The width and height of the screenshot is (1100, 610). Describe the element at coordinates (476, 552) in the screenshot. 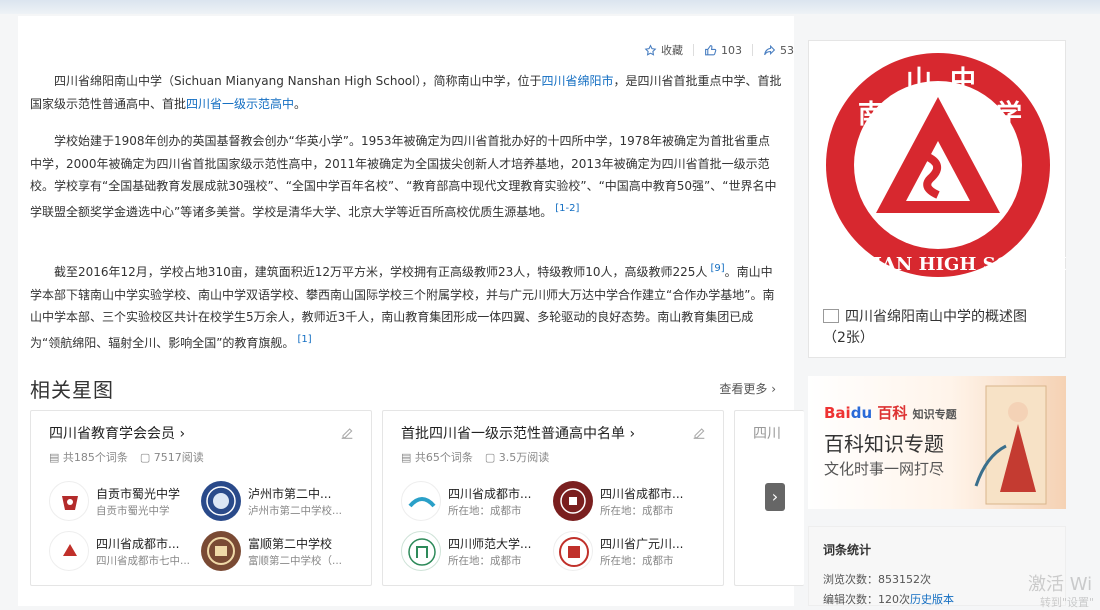

I see `list-item: 四川师范大学... 所在地：成都市` at that location.